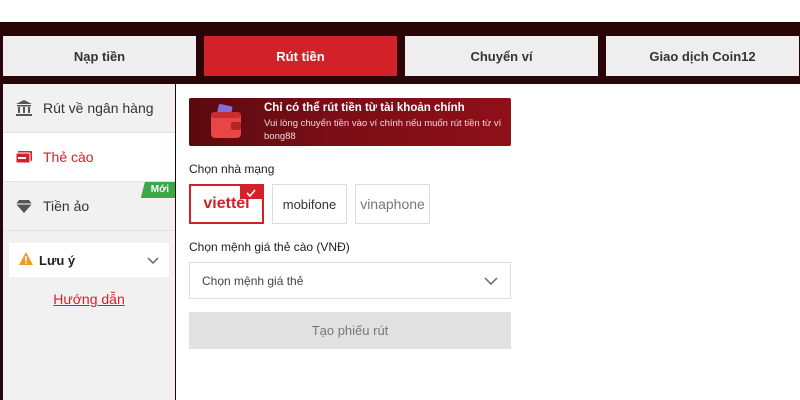  Describe the element at coordinates (57, 260) in the screenshot. I see `note-label: Lưu ý` at that location.